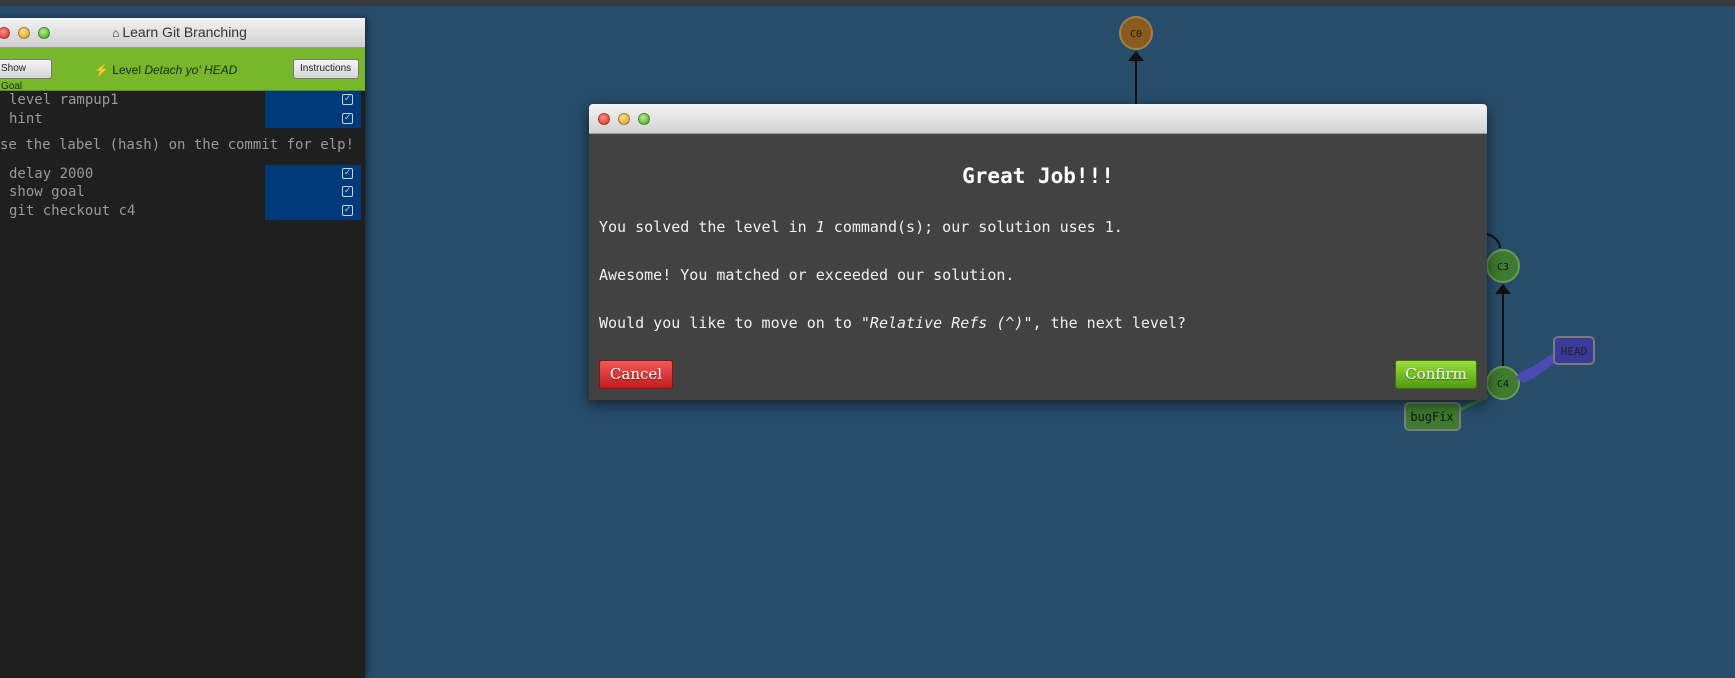 The width and height of the screenshot is (1735, 678). Describe the element at coordinates (604, 119) in the screenshot. I see `close-icon` at that location.